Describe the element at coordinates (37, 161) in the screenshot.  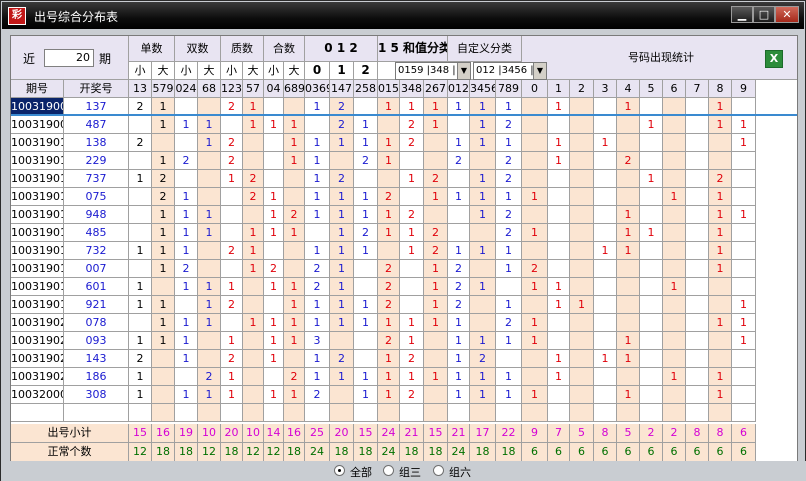
I see `period-cell: 100319011` at that location.